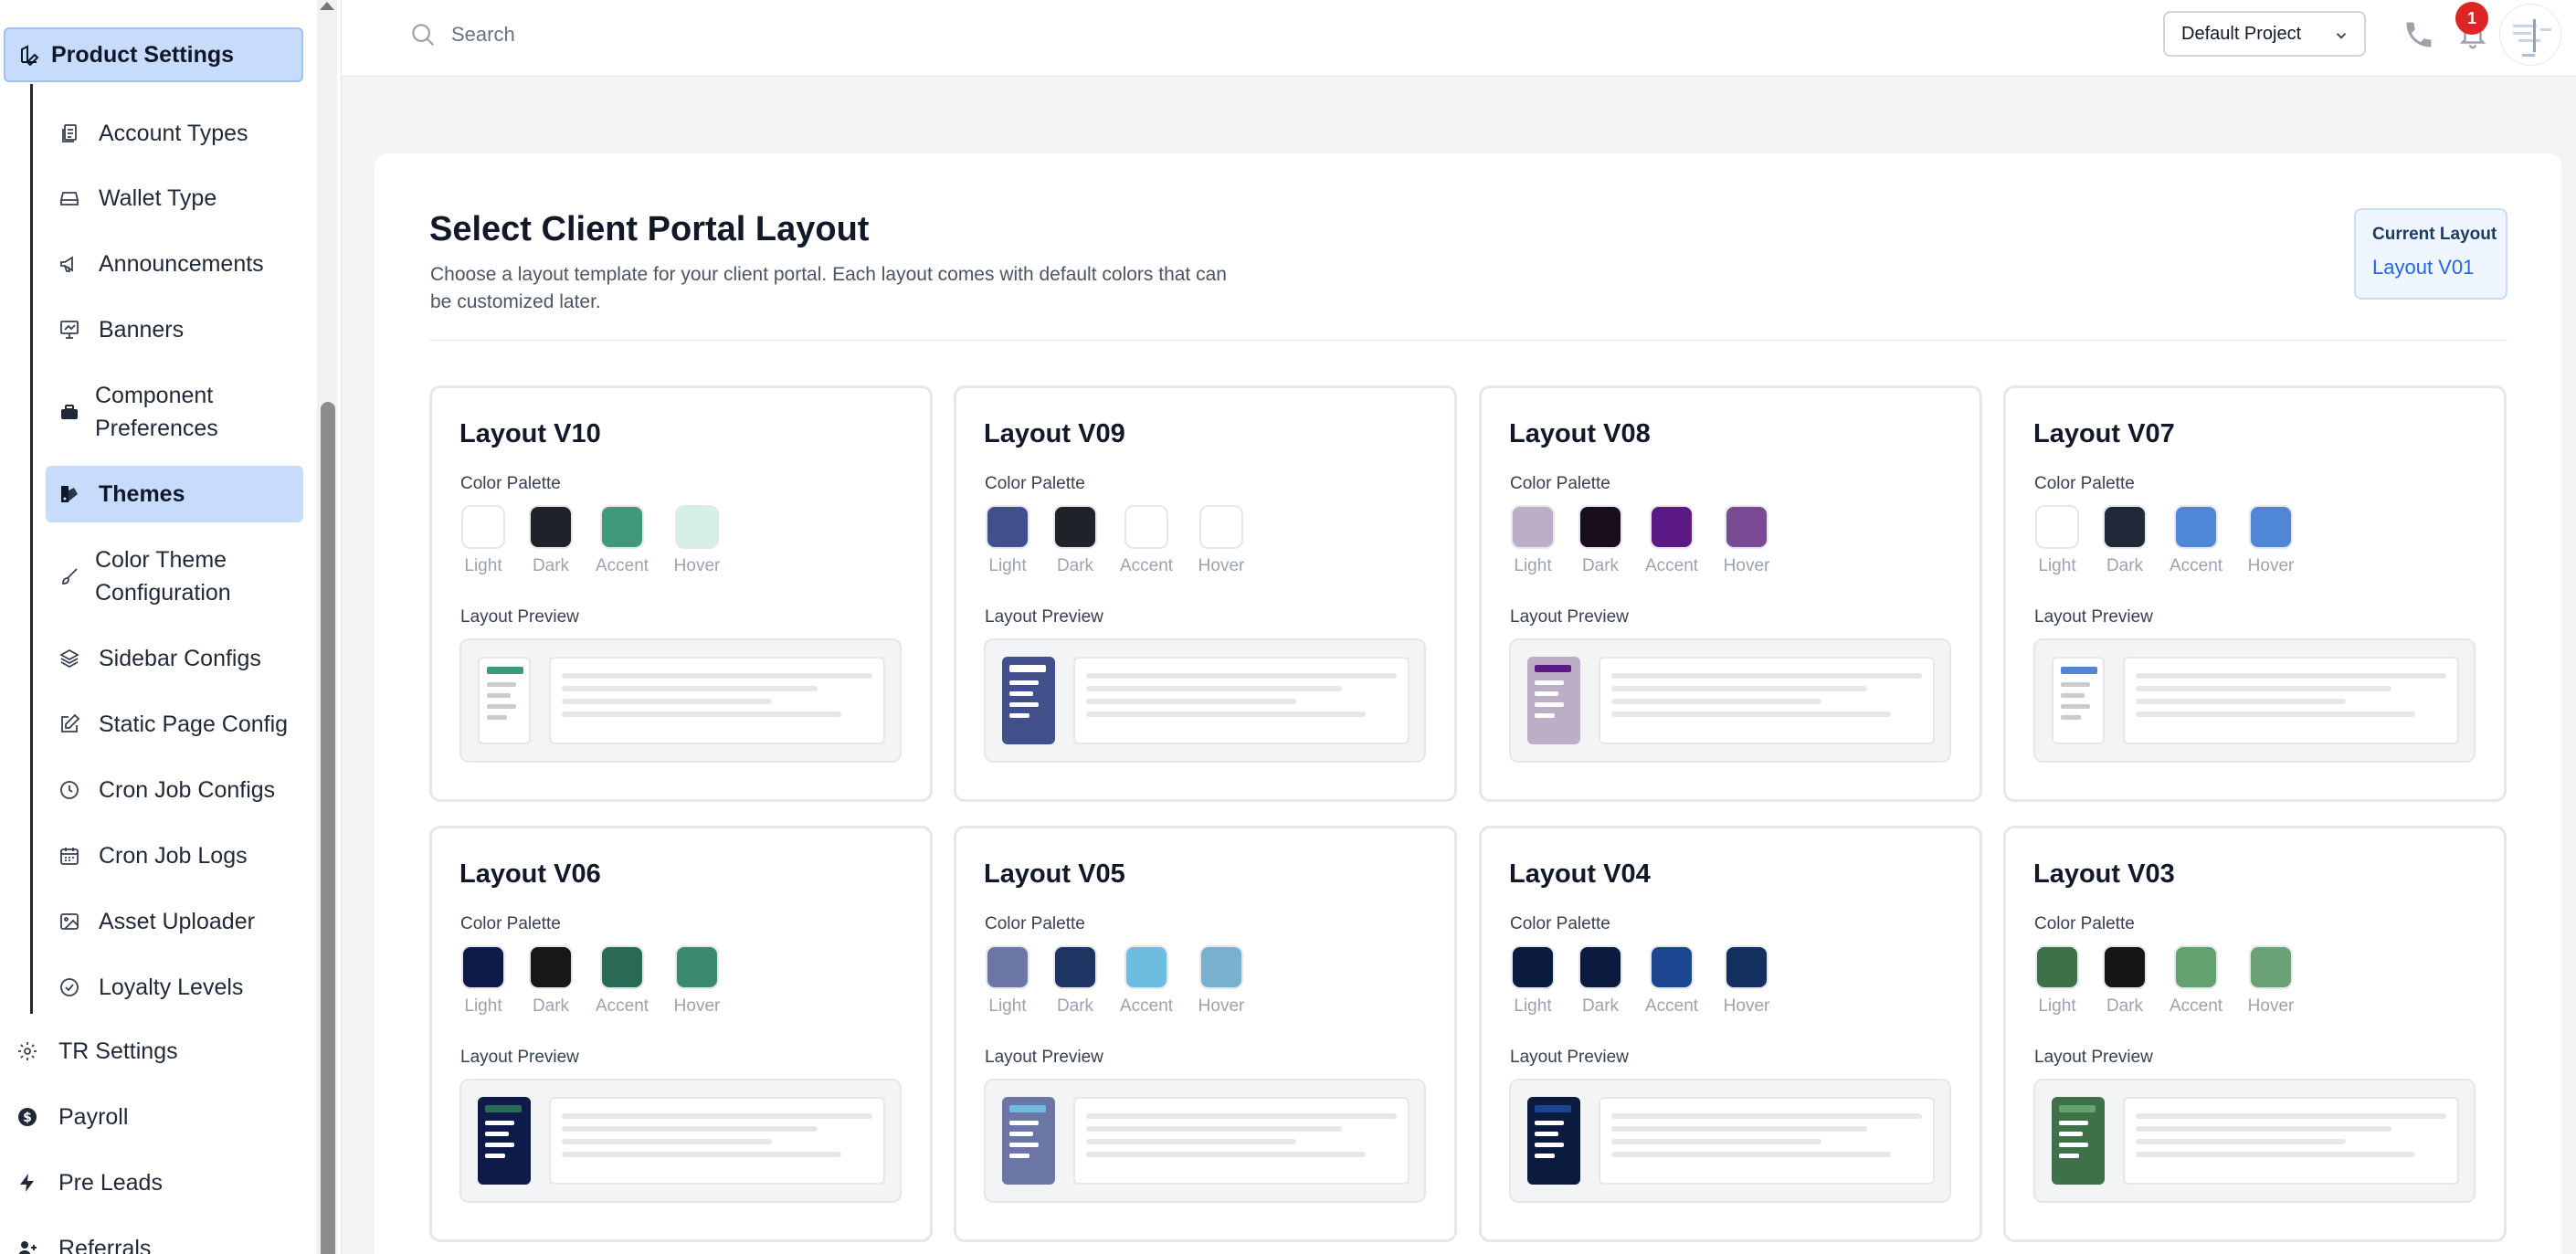 Image resolution: width=2576 pixels, height=1254 pixels. What do you see at coordinates (2471, 18) in the screenshot?
I see `notification-badge: 1` at bounding box center [2471, 18].